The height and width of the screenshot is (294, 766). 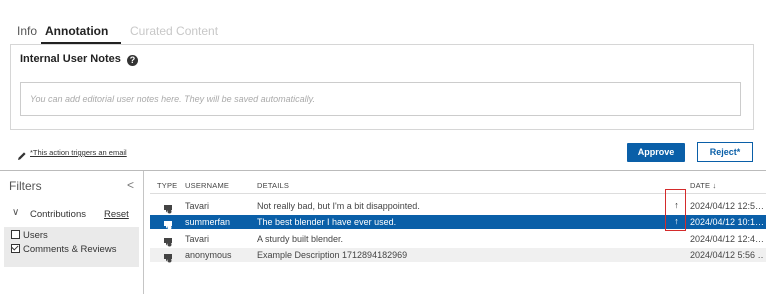 I want to click on column-header-date: DATE ↓, so click(x=703, y=185).